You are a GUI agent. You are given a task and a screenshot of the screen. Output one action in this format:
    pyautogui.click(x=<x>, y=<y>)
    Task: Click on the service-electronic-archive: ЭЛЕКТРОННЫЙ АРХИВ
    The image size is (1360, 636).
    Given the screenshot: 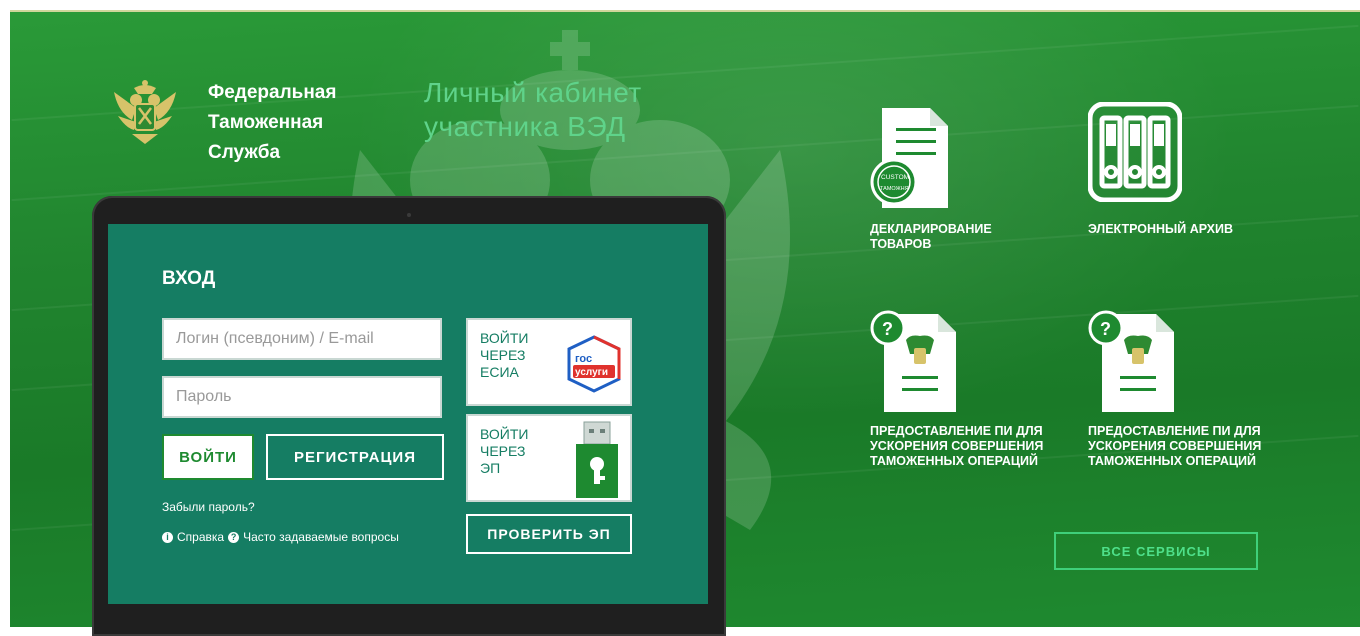 What is the action you would take?
    pyautogui.click(x=1160, y=229)
    